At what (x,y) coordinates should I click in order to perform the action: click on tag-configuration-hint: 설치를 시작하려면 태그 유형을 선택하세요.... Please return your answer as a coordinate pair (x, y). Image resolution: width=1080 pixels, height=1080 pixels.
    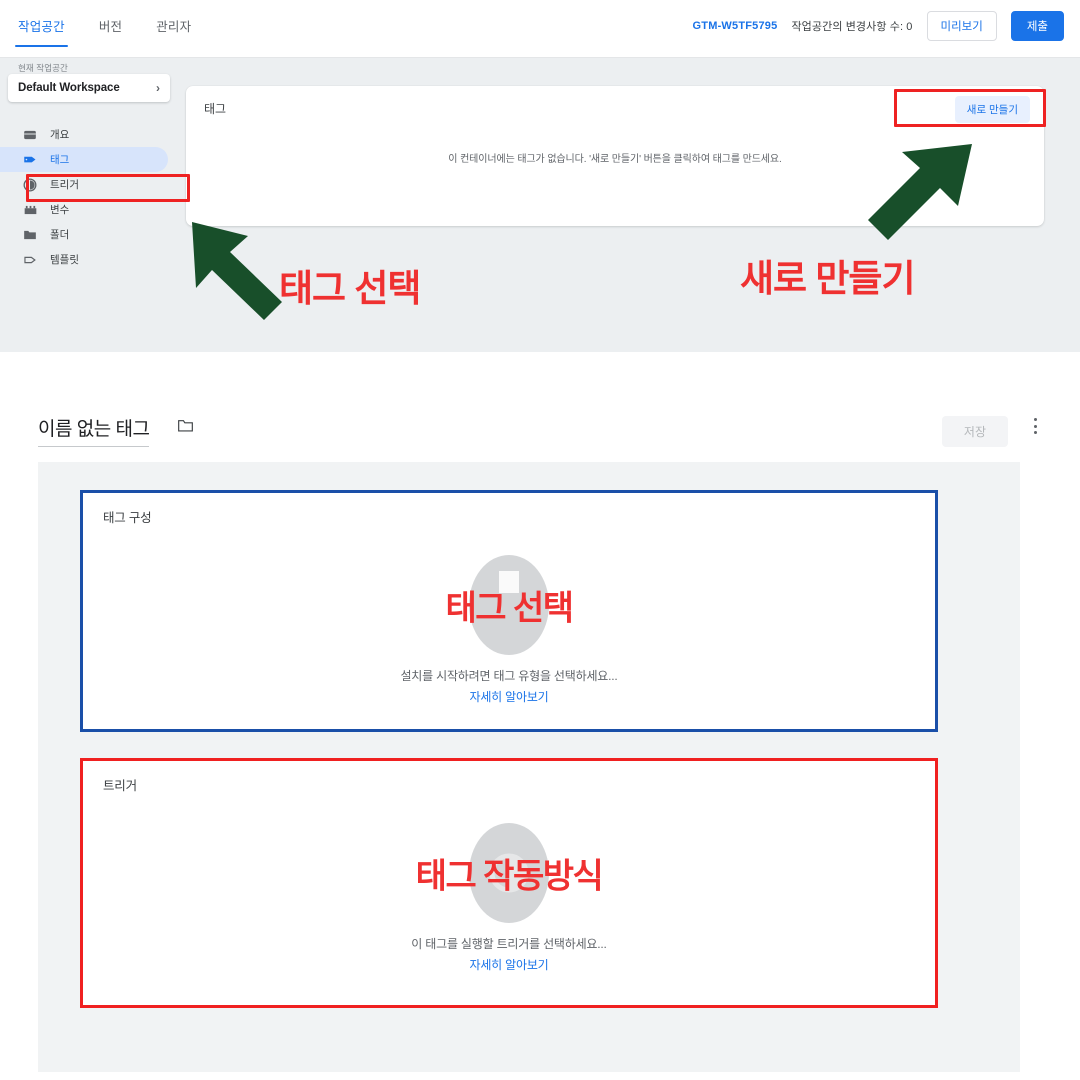
    Looking at the image, I should click on (509, 676).